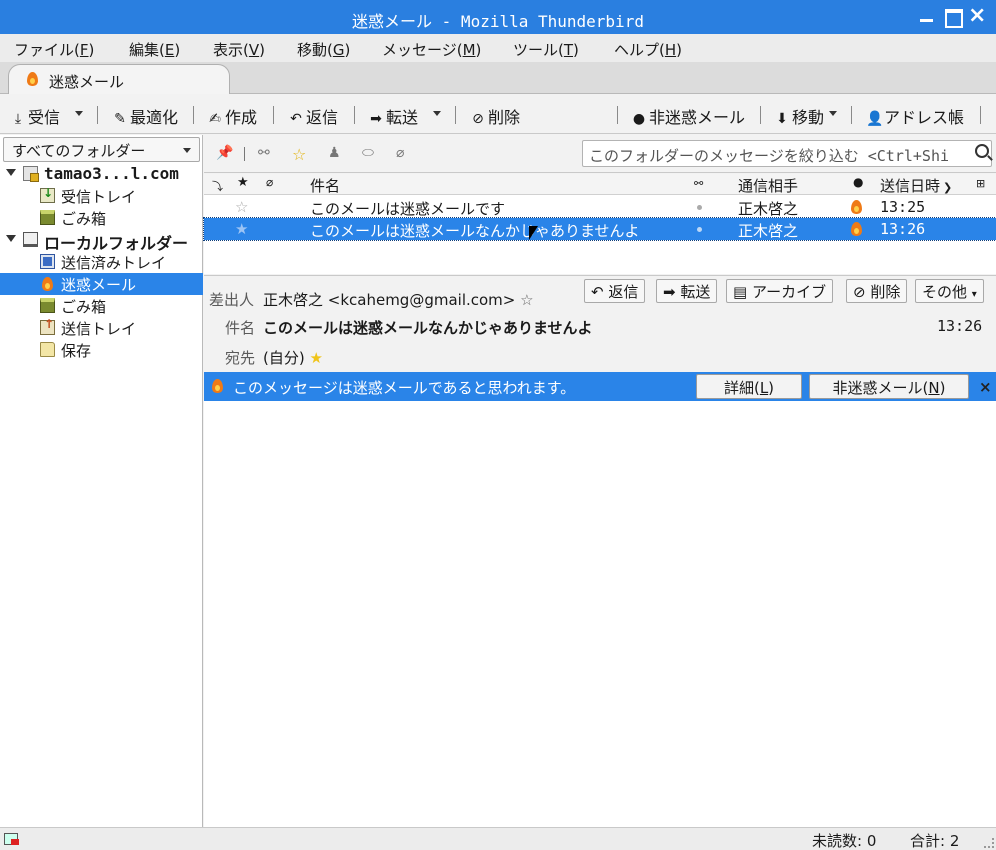  I want to click on forward-label: 転送, so click(402, 117).